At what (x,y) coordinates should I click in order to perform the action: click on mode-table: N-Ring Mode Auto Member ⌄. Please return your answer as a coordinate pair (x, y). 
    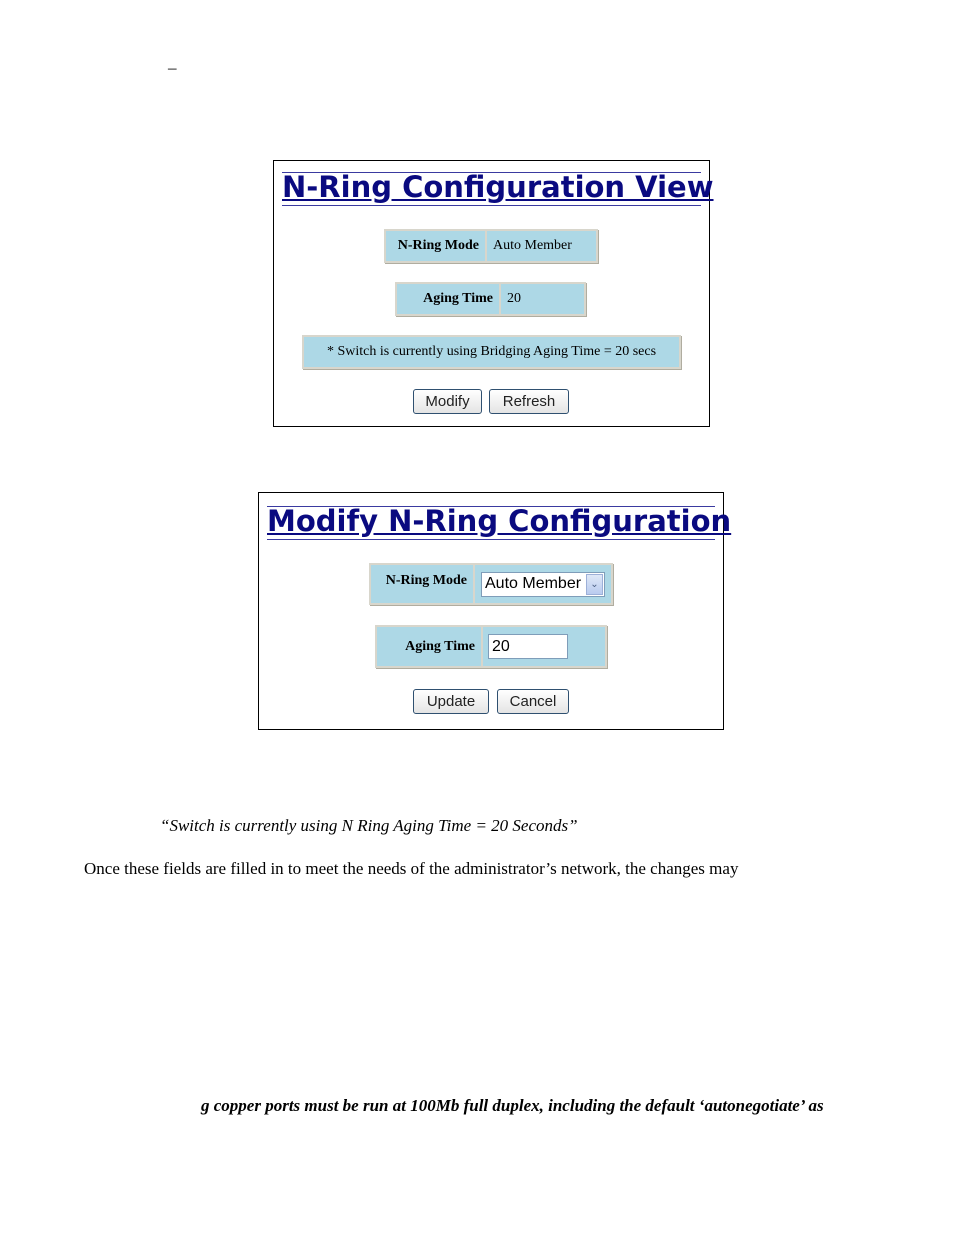
    Looking at the image, I should click on (491, 584).